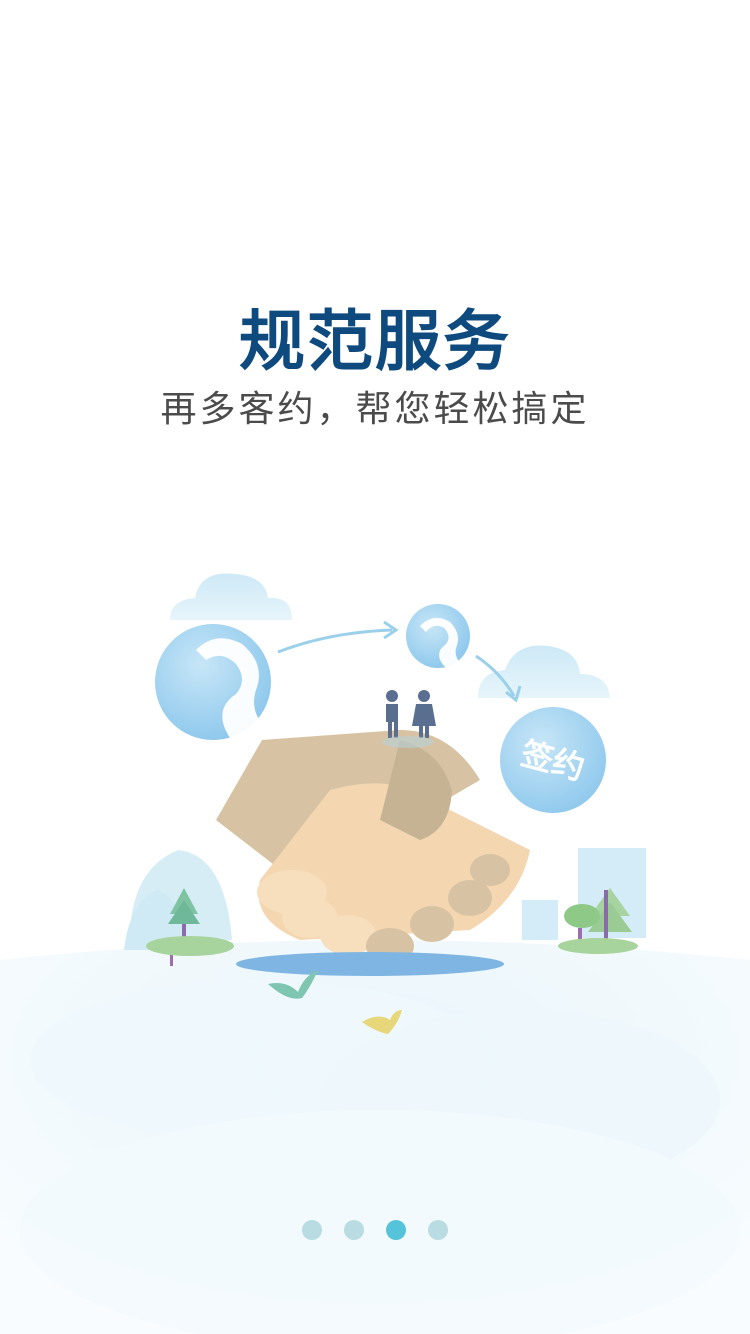 The height and width of the screenshot is (1334, 750). What do you see at coordinates (409, 719) in the screenshot?
I see `couple-icon` at bounding box center [409, 719].